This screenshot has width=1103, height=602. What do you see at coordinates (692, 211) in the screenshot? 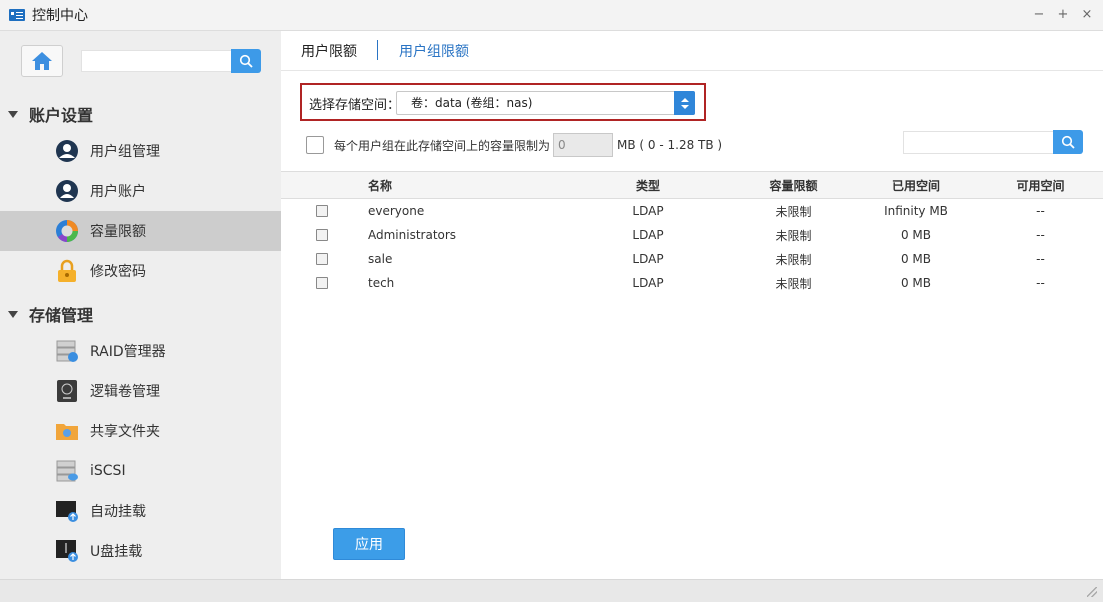
I see `table-row: everyone LDAP 未限制 Infinity MB --` at bounding box center [692, 211].